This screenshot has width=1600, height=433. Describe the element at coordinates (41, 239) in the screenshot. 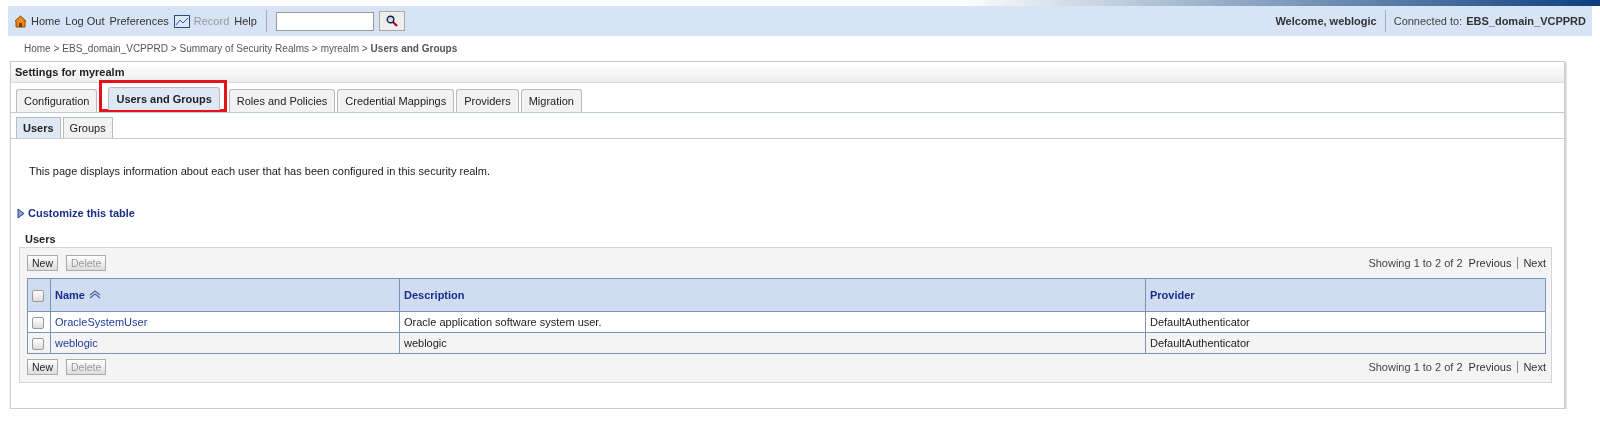

I see `table-title: Users` at that location.